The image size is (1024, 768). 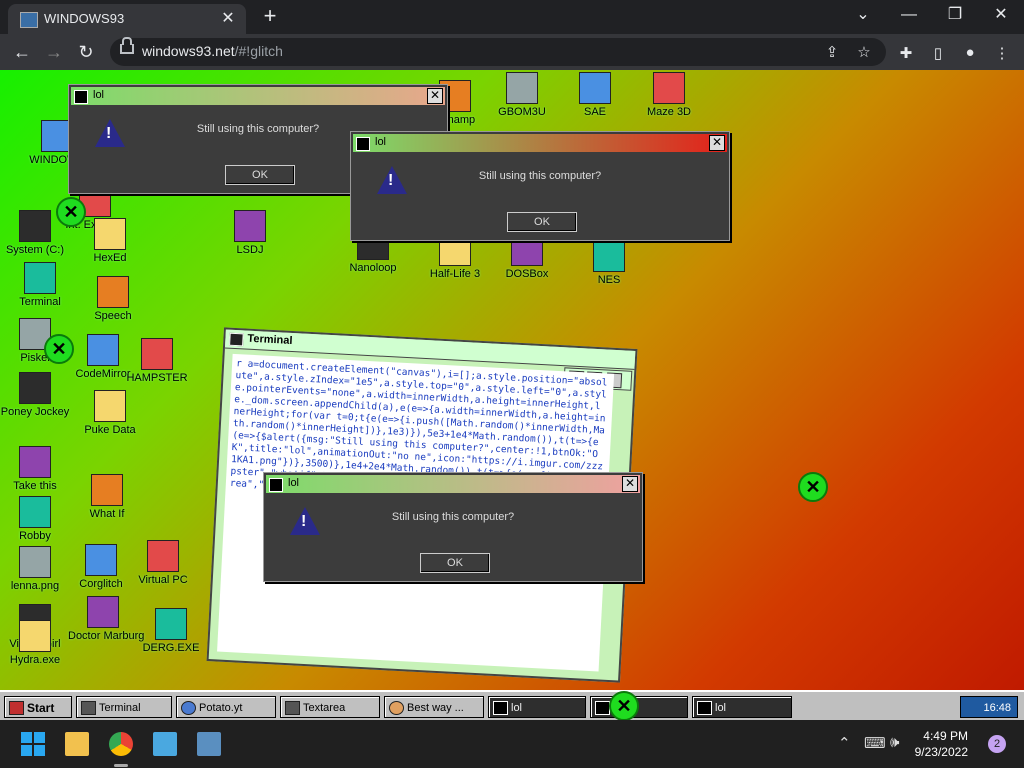 What do you see at coordinates (107, 514) in the screenshot?
I see `desktop-icon-label: What If` at bounding box center [107, 514].